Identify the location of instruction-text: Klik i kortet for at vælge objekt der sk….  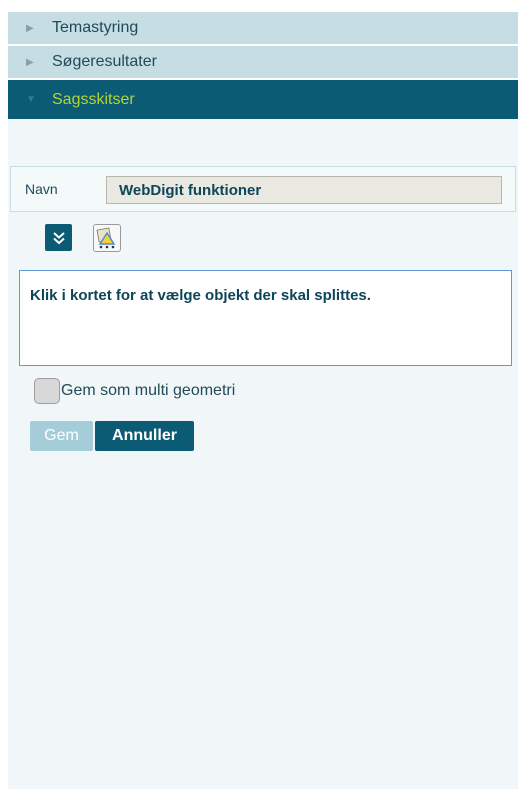
(200, 295).